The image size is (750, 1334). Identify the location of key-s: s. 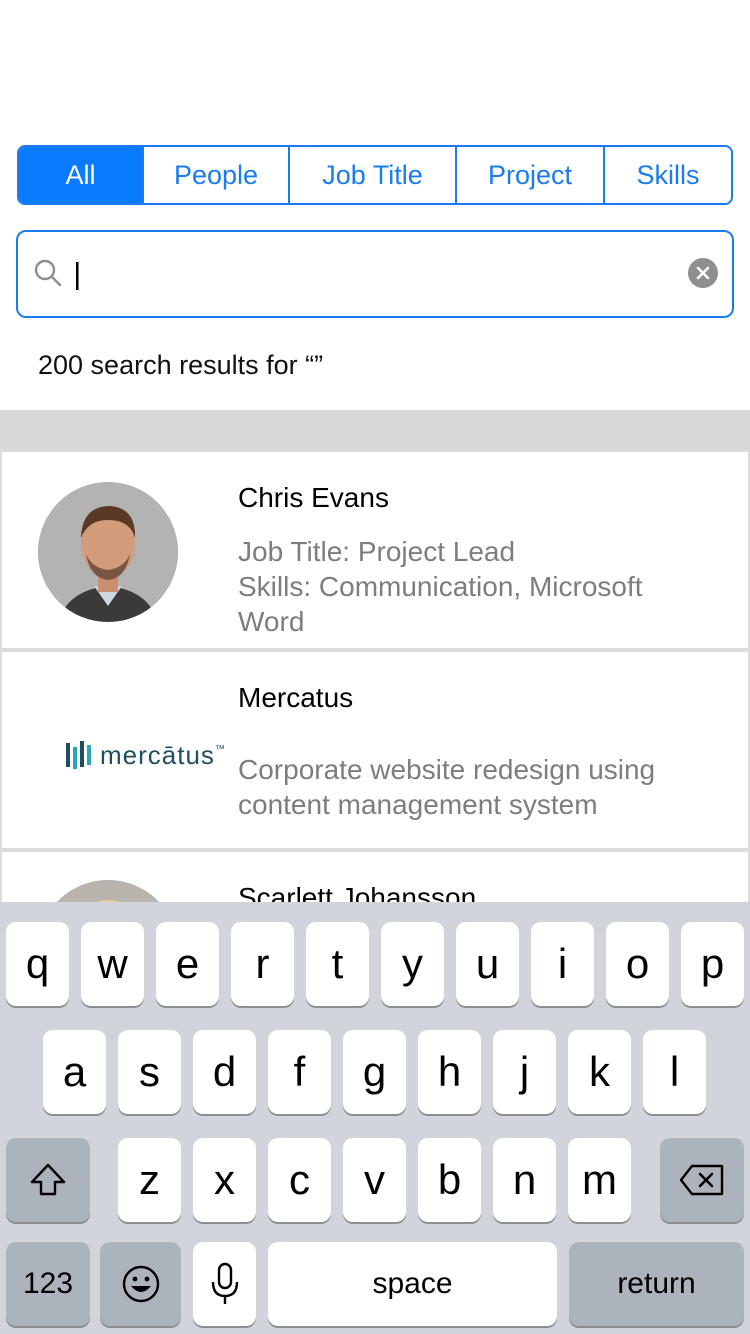
(149, 1072).